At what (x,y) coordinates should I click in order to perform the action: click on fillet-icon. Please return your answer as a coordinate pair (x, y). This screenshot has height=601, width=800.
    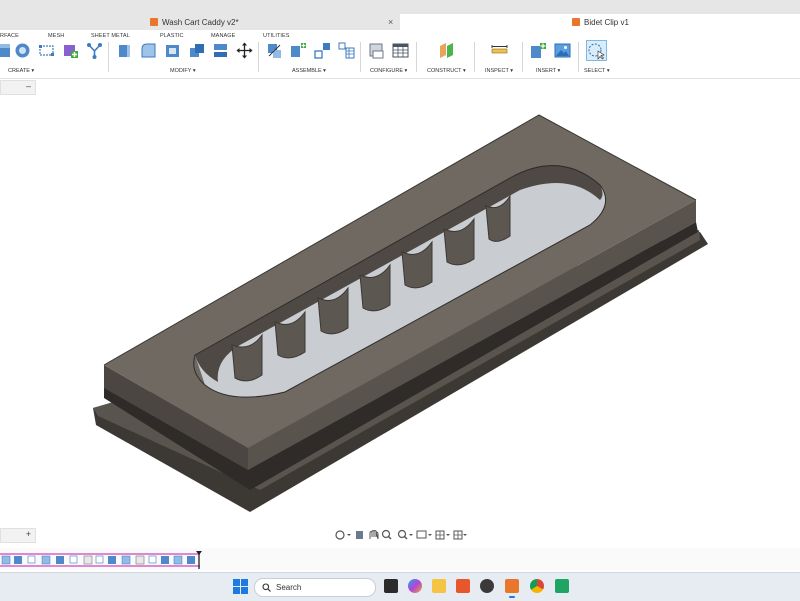
    Looking at the image, I should click on (148, 50).